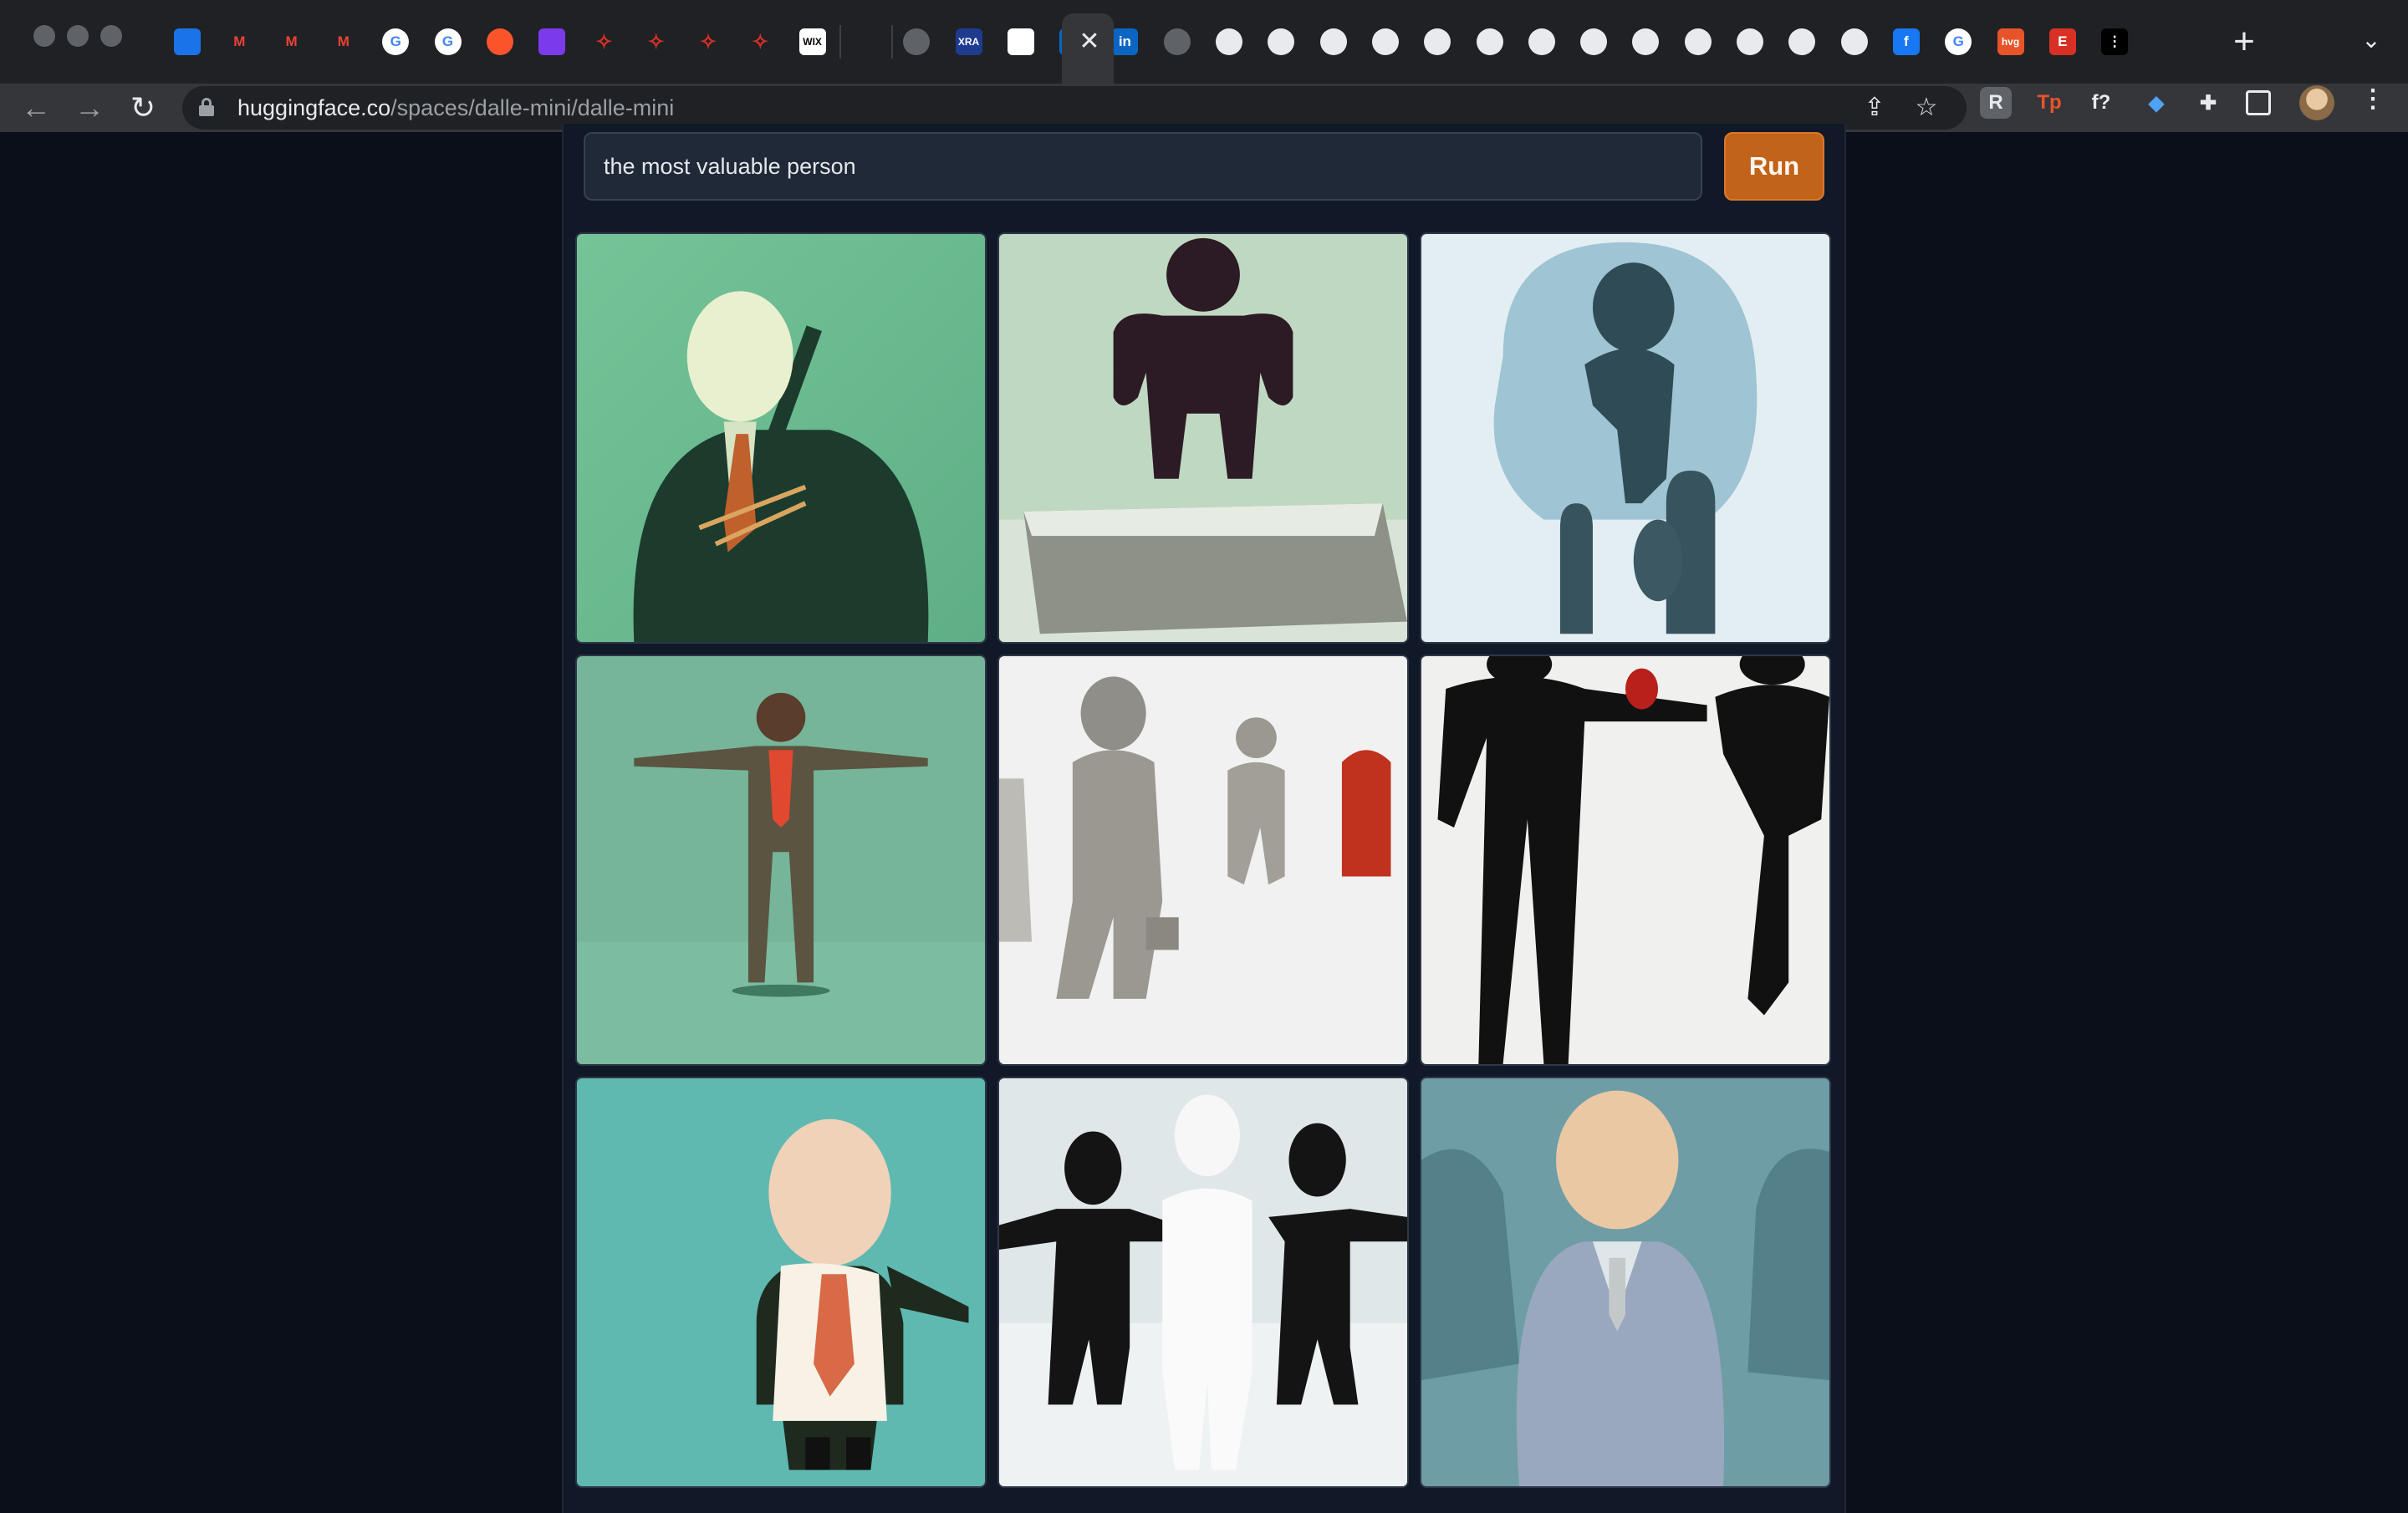 Image resolution: width=2408 pixels, height=1513 pixels. Describe the element at coordinates (969, 41) in the screenshot. I see `xra-icon: XRA` at that location.